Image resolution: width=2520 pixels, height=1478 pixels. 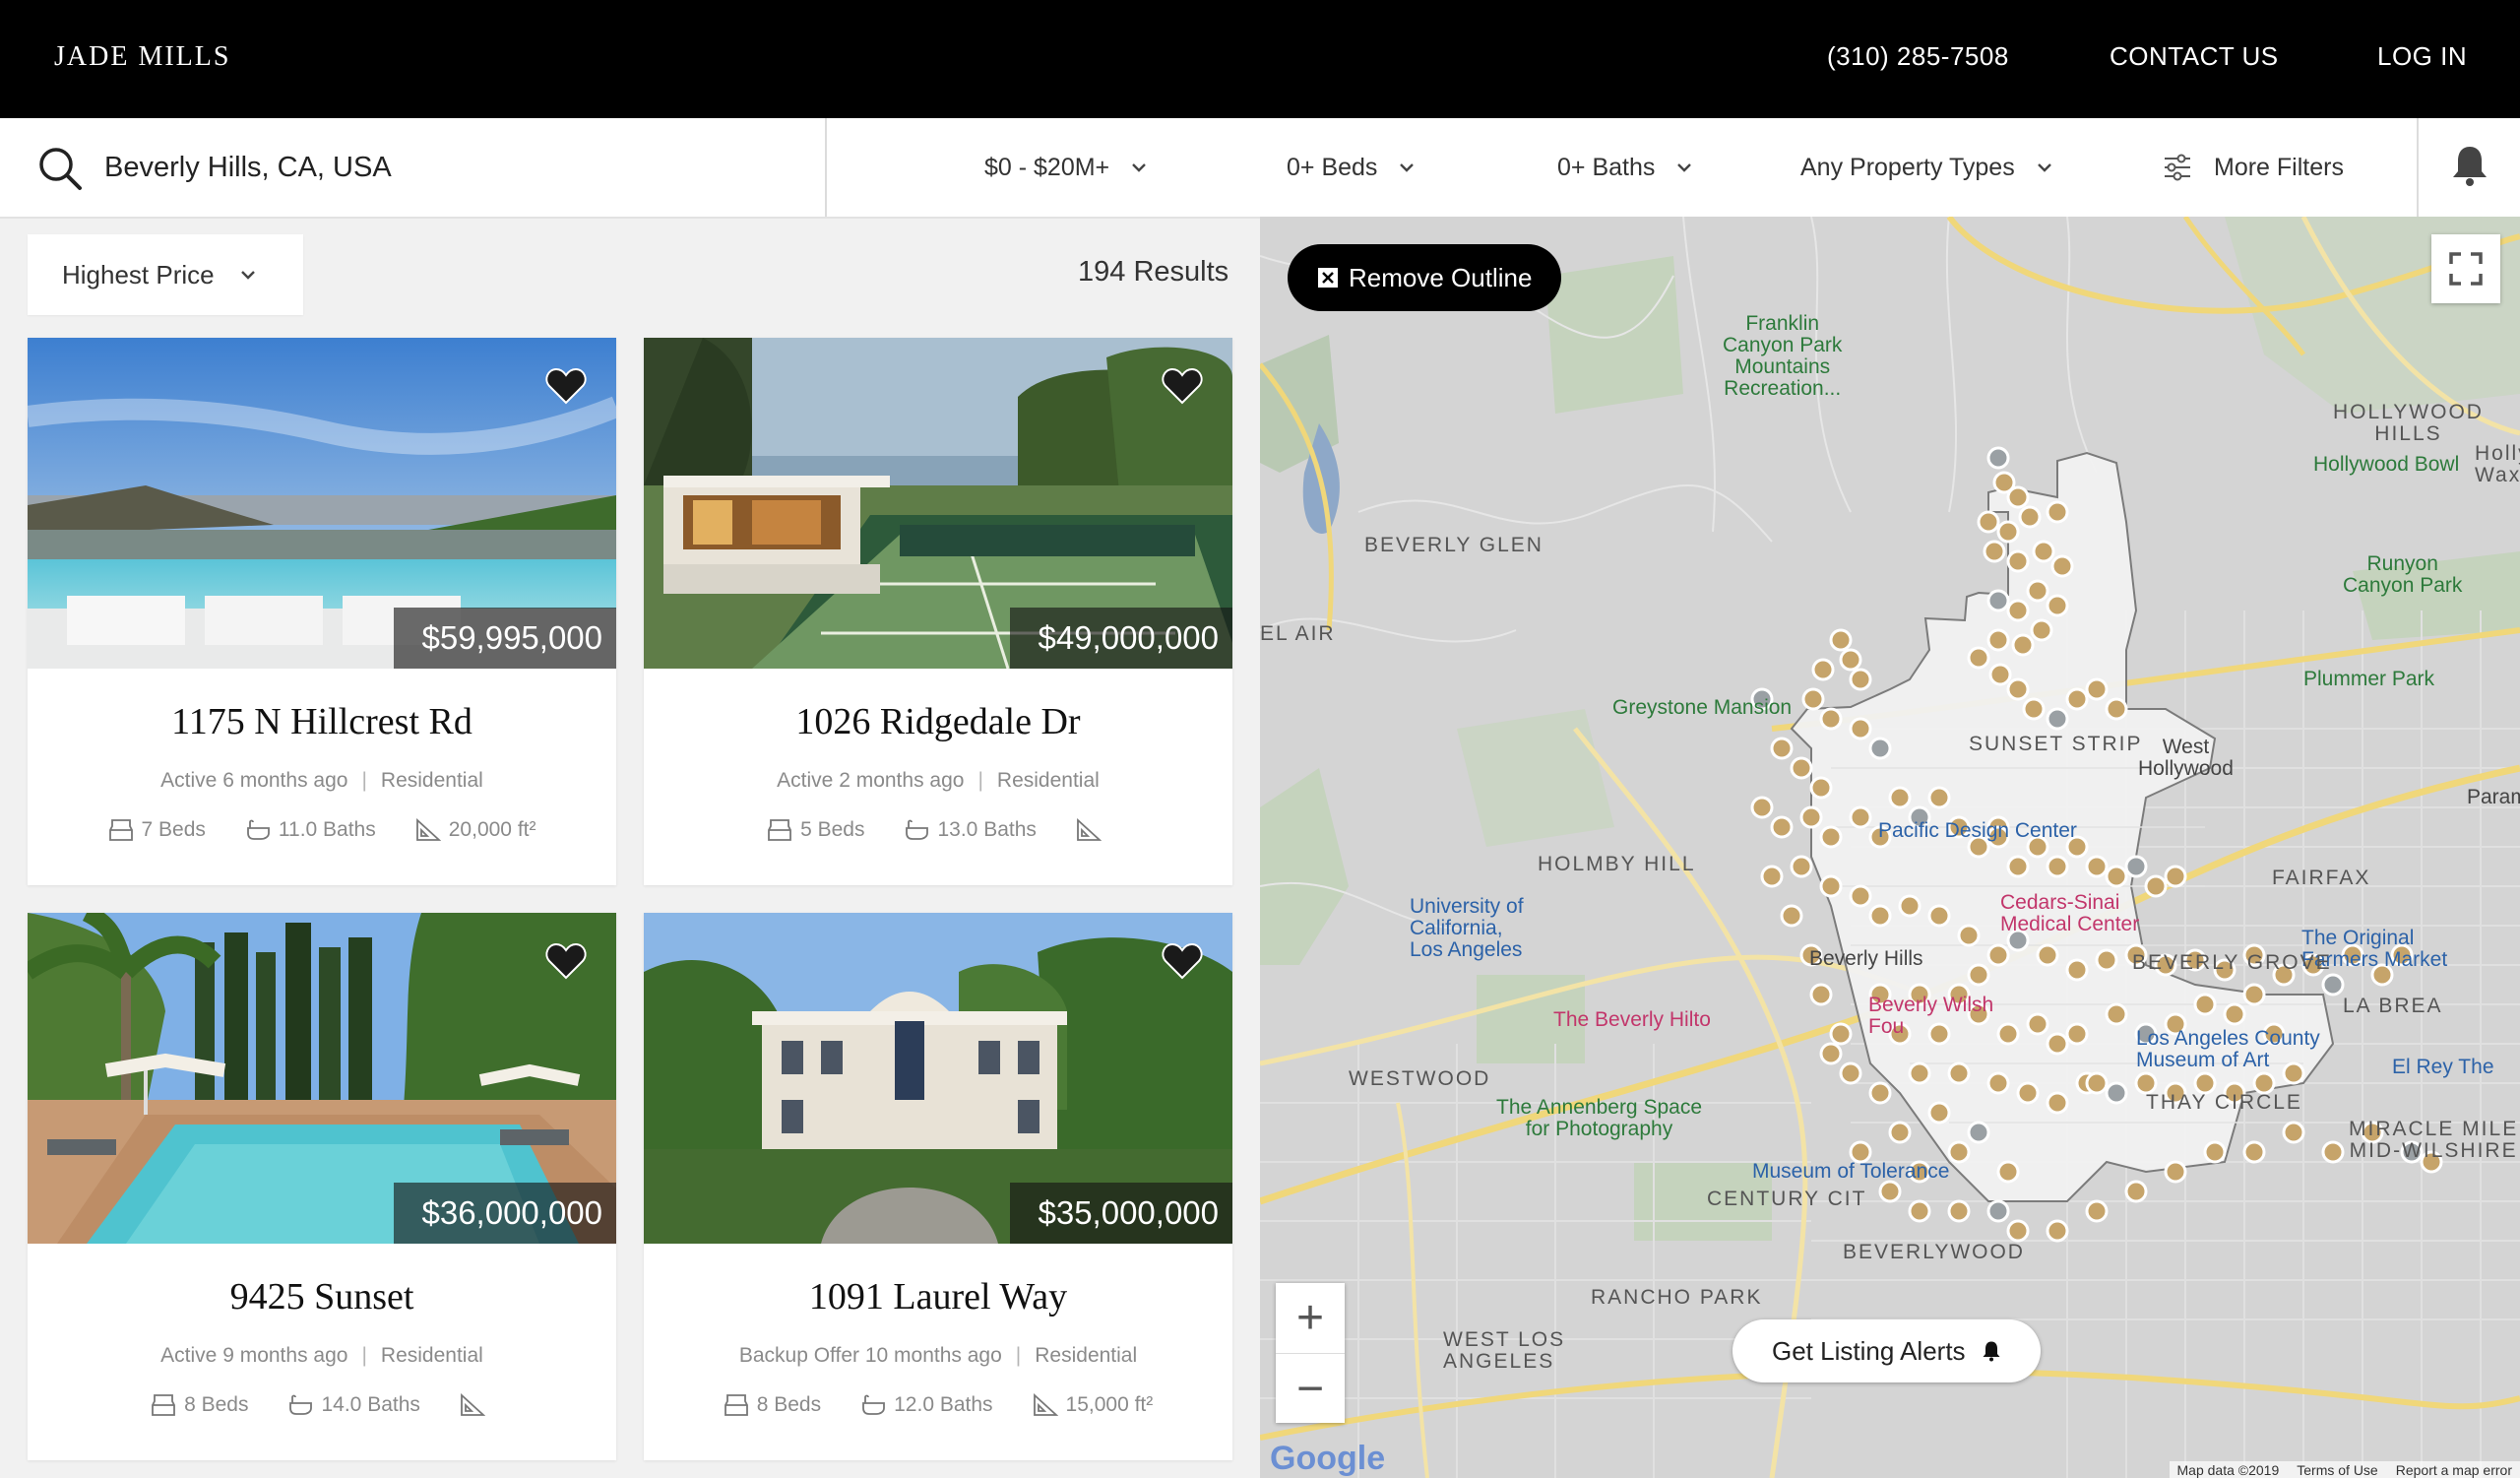 What do you see at coordinates (448, 167) in the screenshot?
I see `search-input` at bounding box center [448, 167].